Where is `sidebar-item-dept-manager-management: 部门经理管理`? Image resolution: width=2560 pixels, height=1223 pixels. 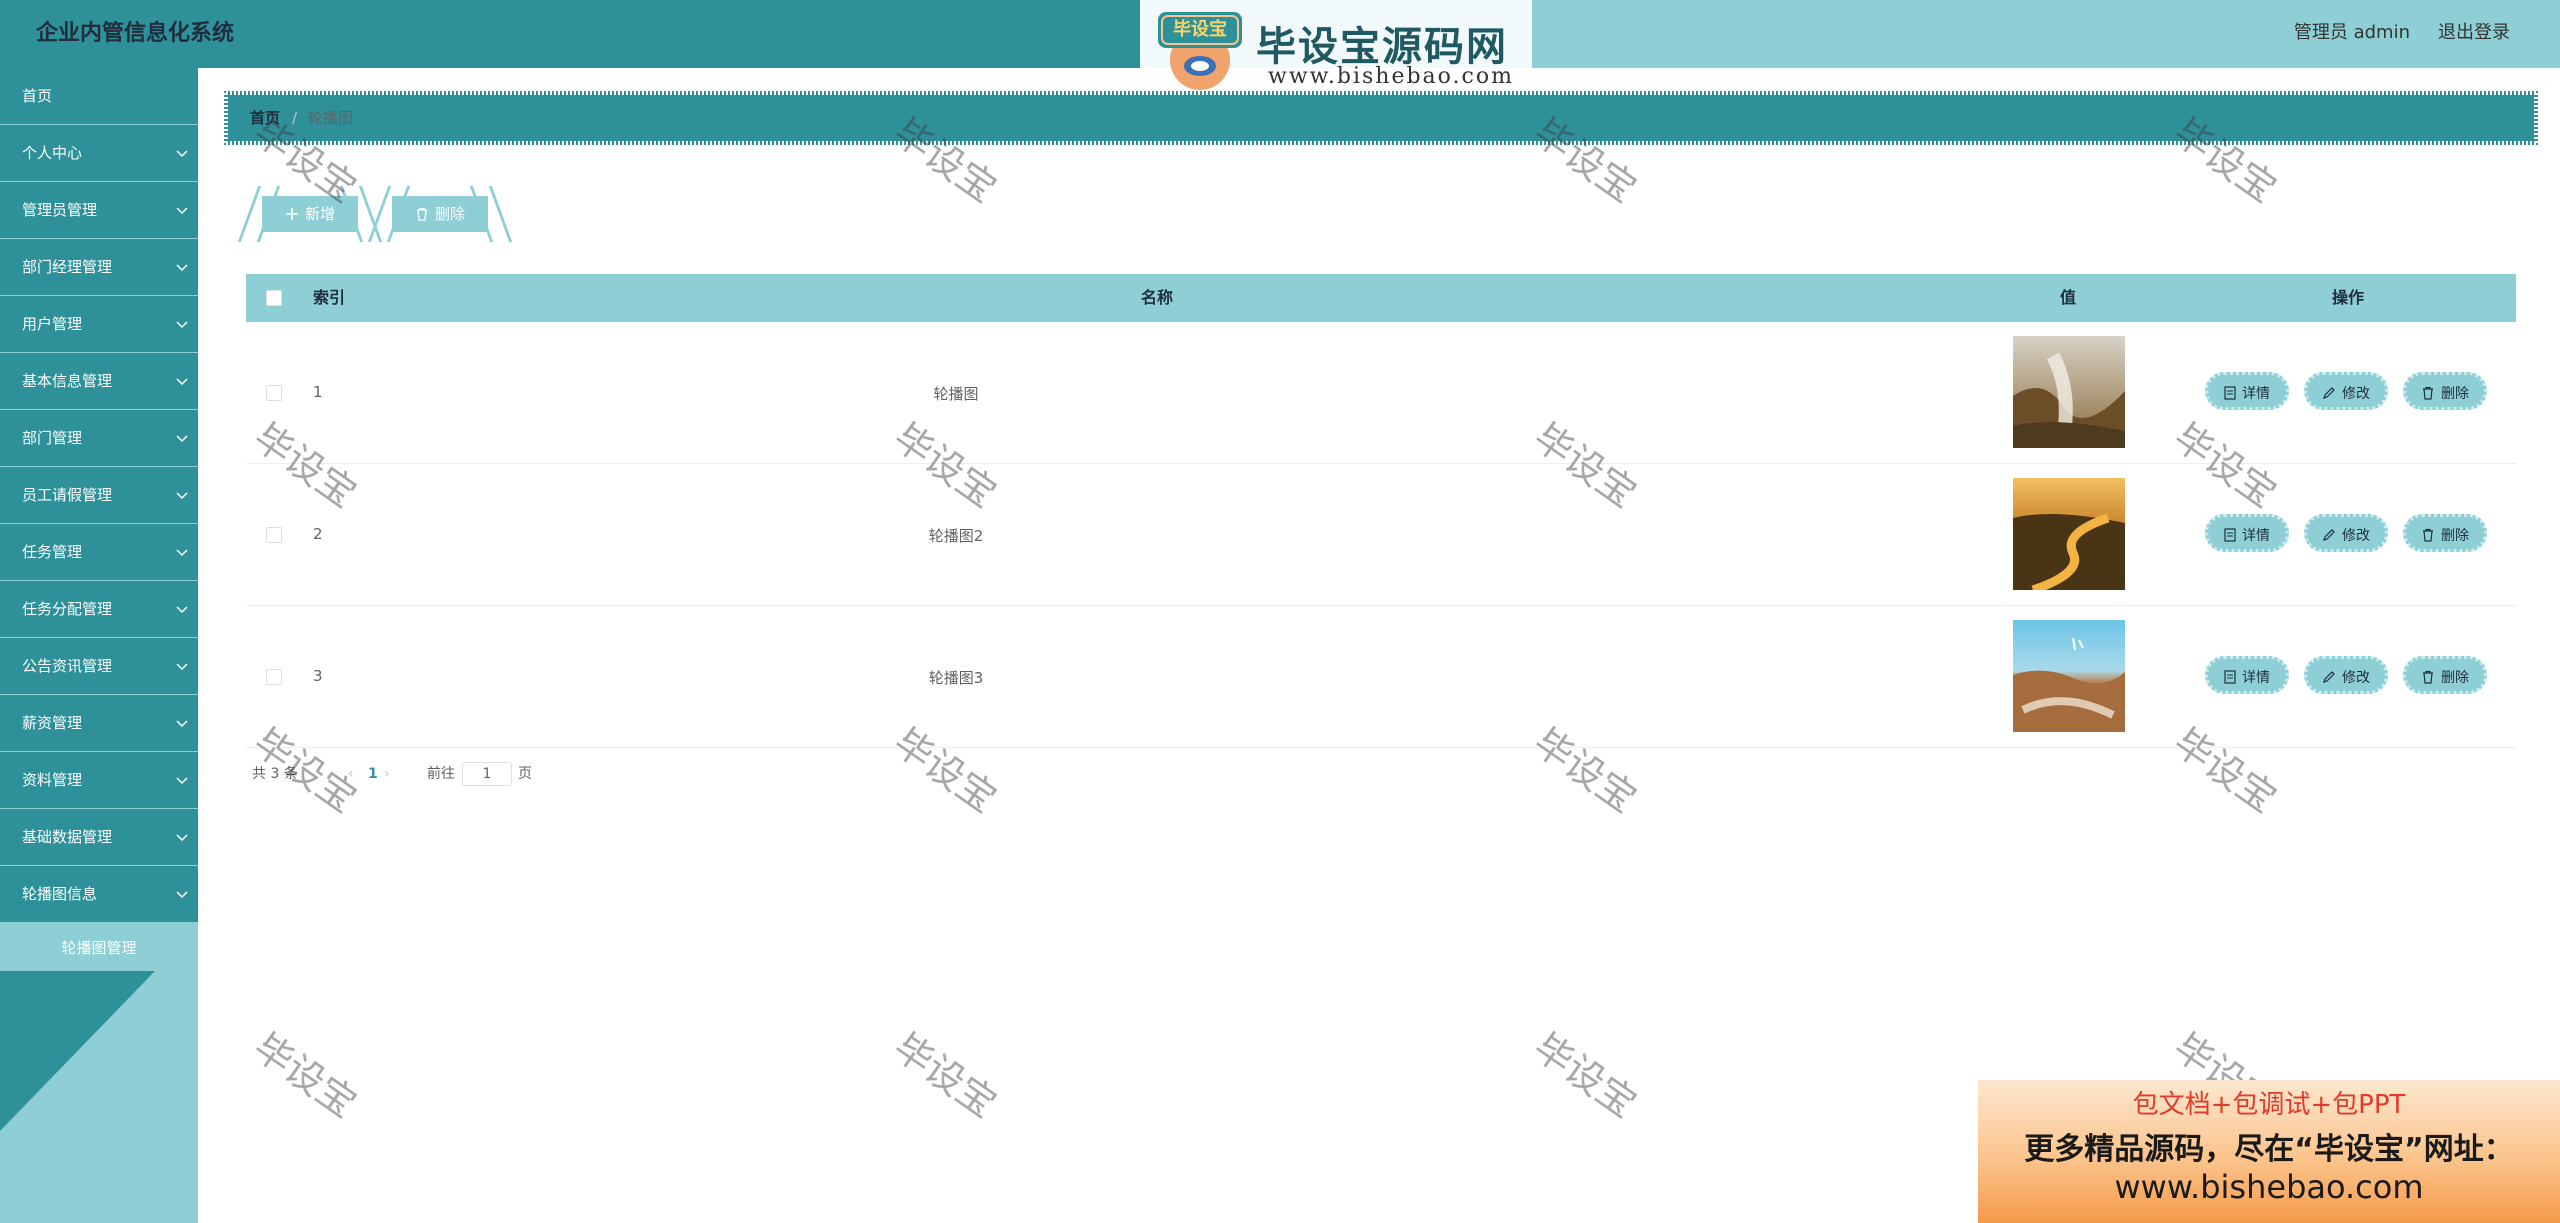 sidebar-item-dept-manager-management: 部门经理管理 is located at coordinates (99, 267).